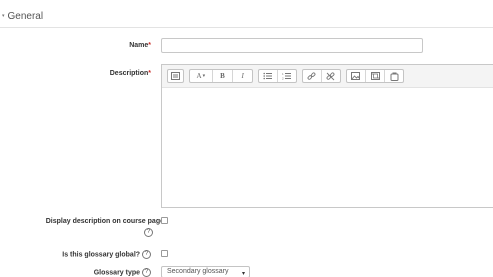 The width and height of the screenshot is (493, 277). Describe the element at coordinates (117, 273) in the screenshot. I see `glossary-type-label-text: Glossary type` at that location.